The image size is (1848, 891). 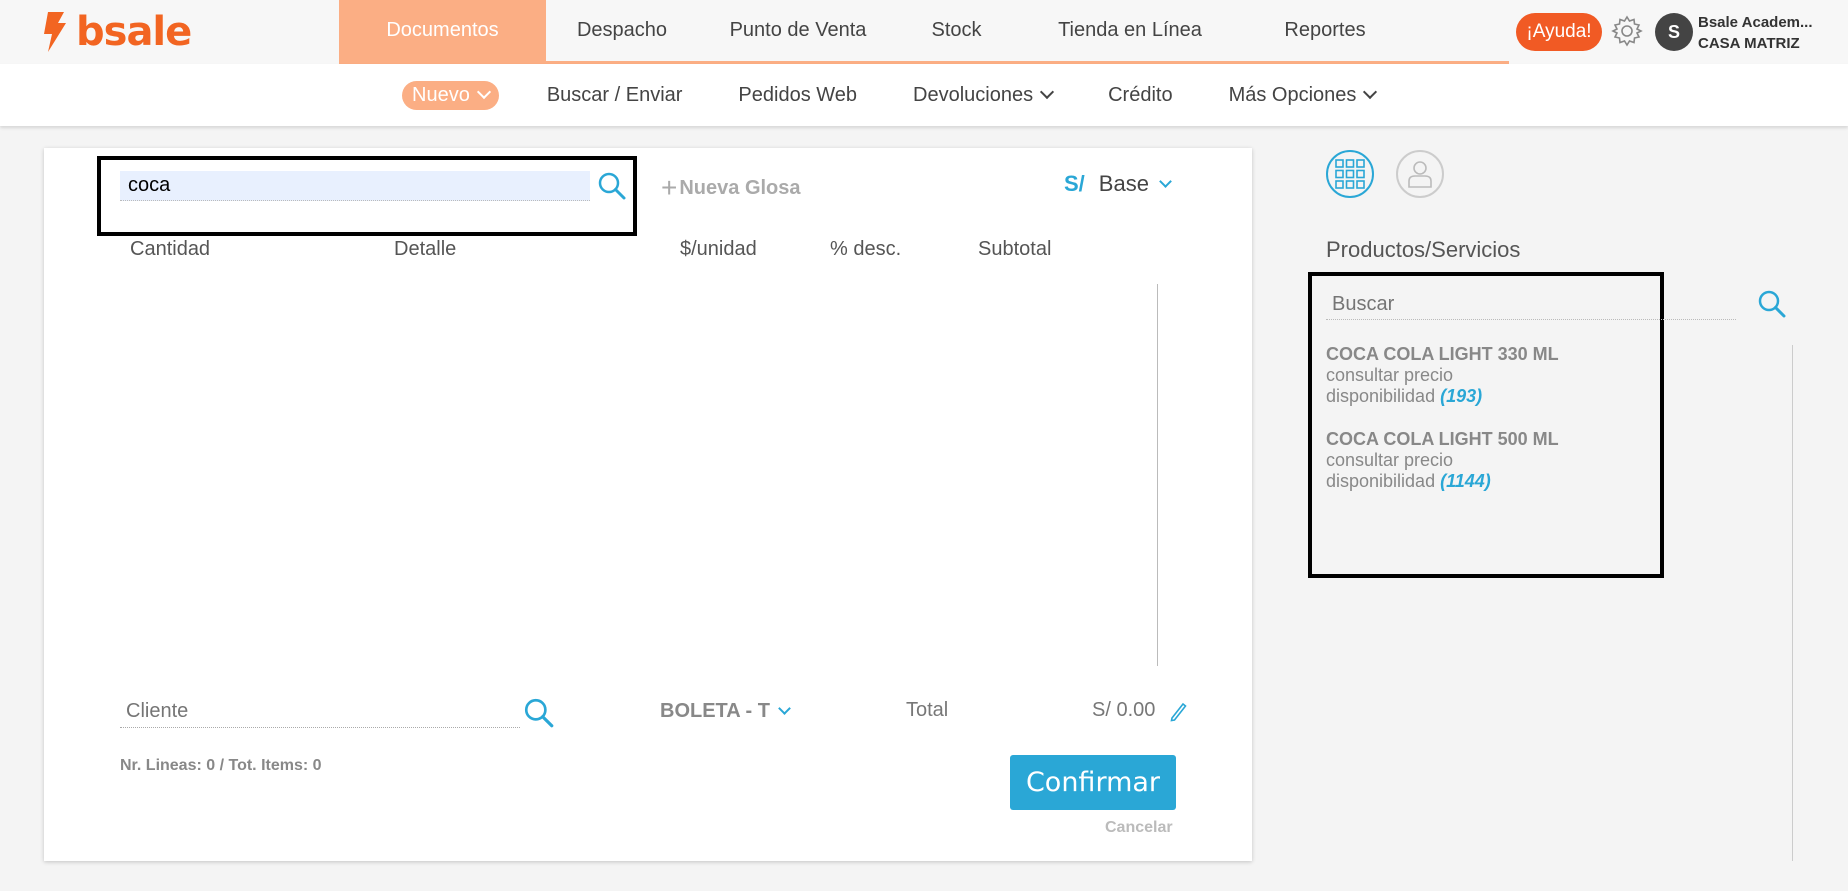 I want to click on subnav-label: Más Opciones, so click(x=1292, y=94).